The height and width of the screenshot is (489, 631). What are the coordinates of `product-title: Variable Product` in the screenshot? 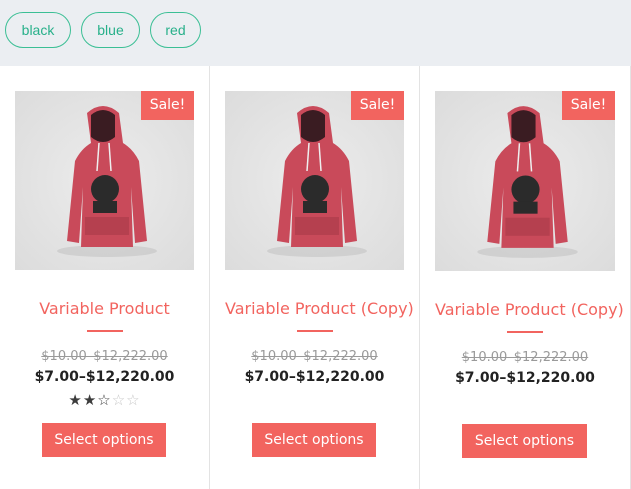 It's located at (104, 308).